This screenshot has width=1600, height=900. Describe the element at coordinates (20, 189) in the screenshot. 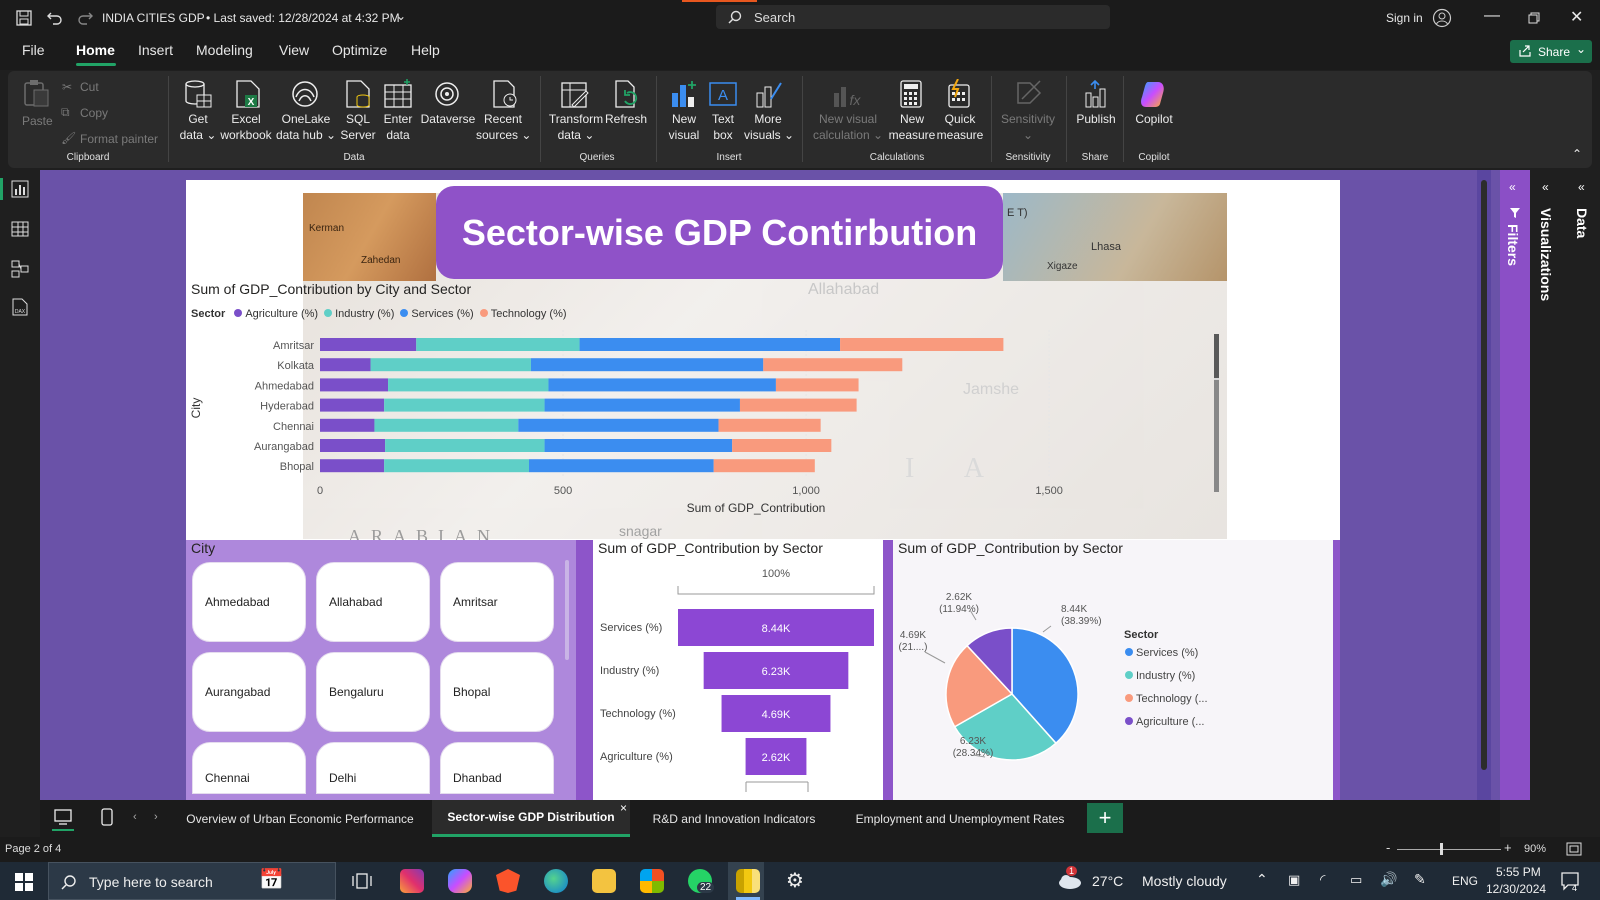

I see `report-view-icon` at that location.